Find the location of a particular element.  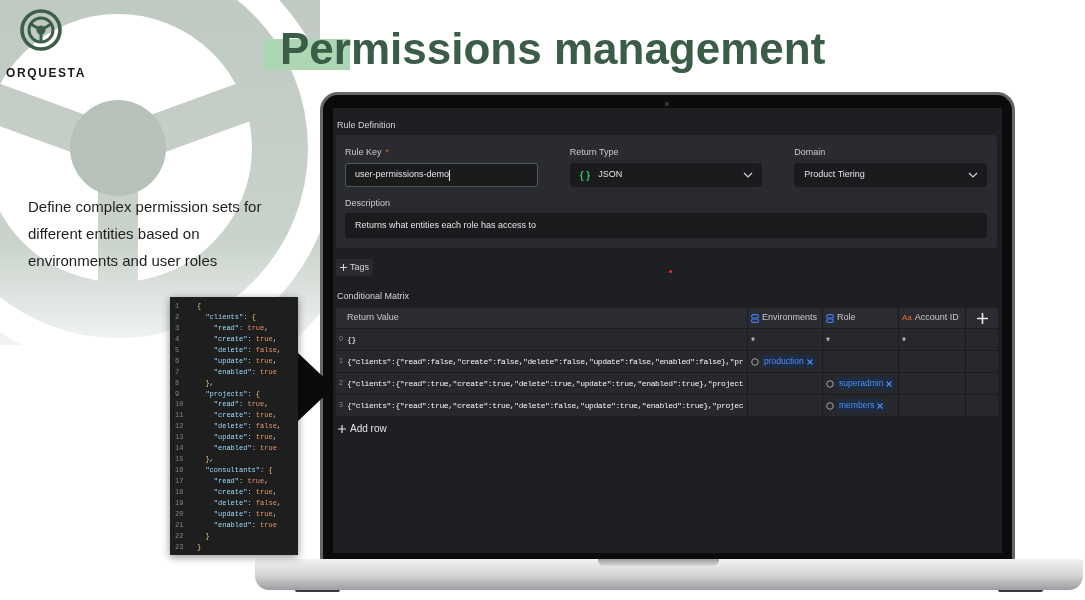

select-value: Product Tiering is located at coordinates (834, 175).